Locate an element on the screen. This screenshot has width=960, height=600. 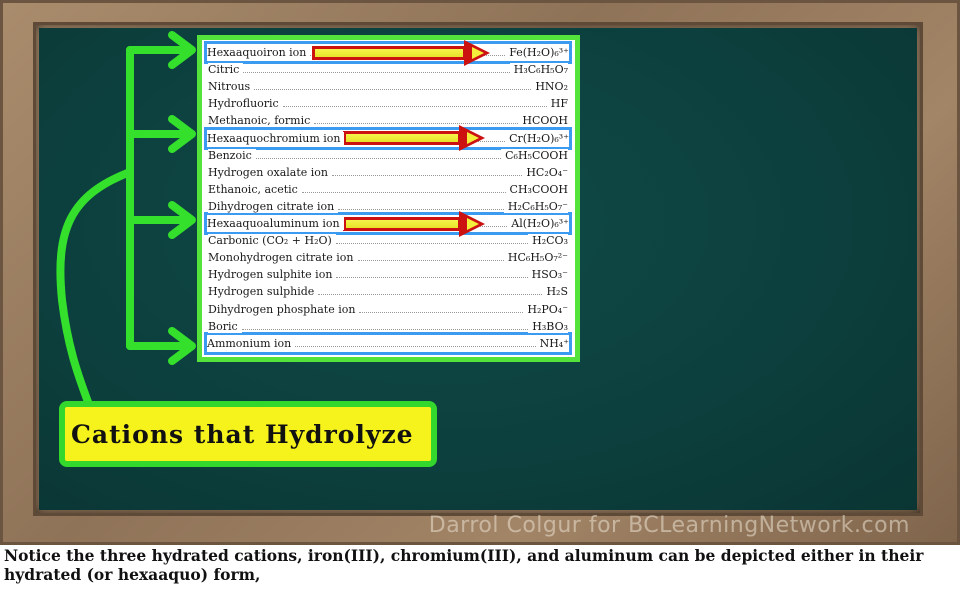
row-formula: H₃BO₃ is located at coordinates (548, 326).